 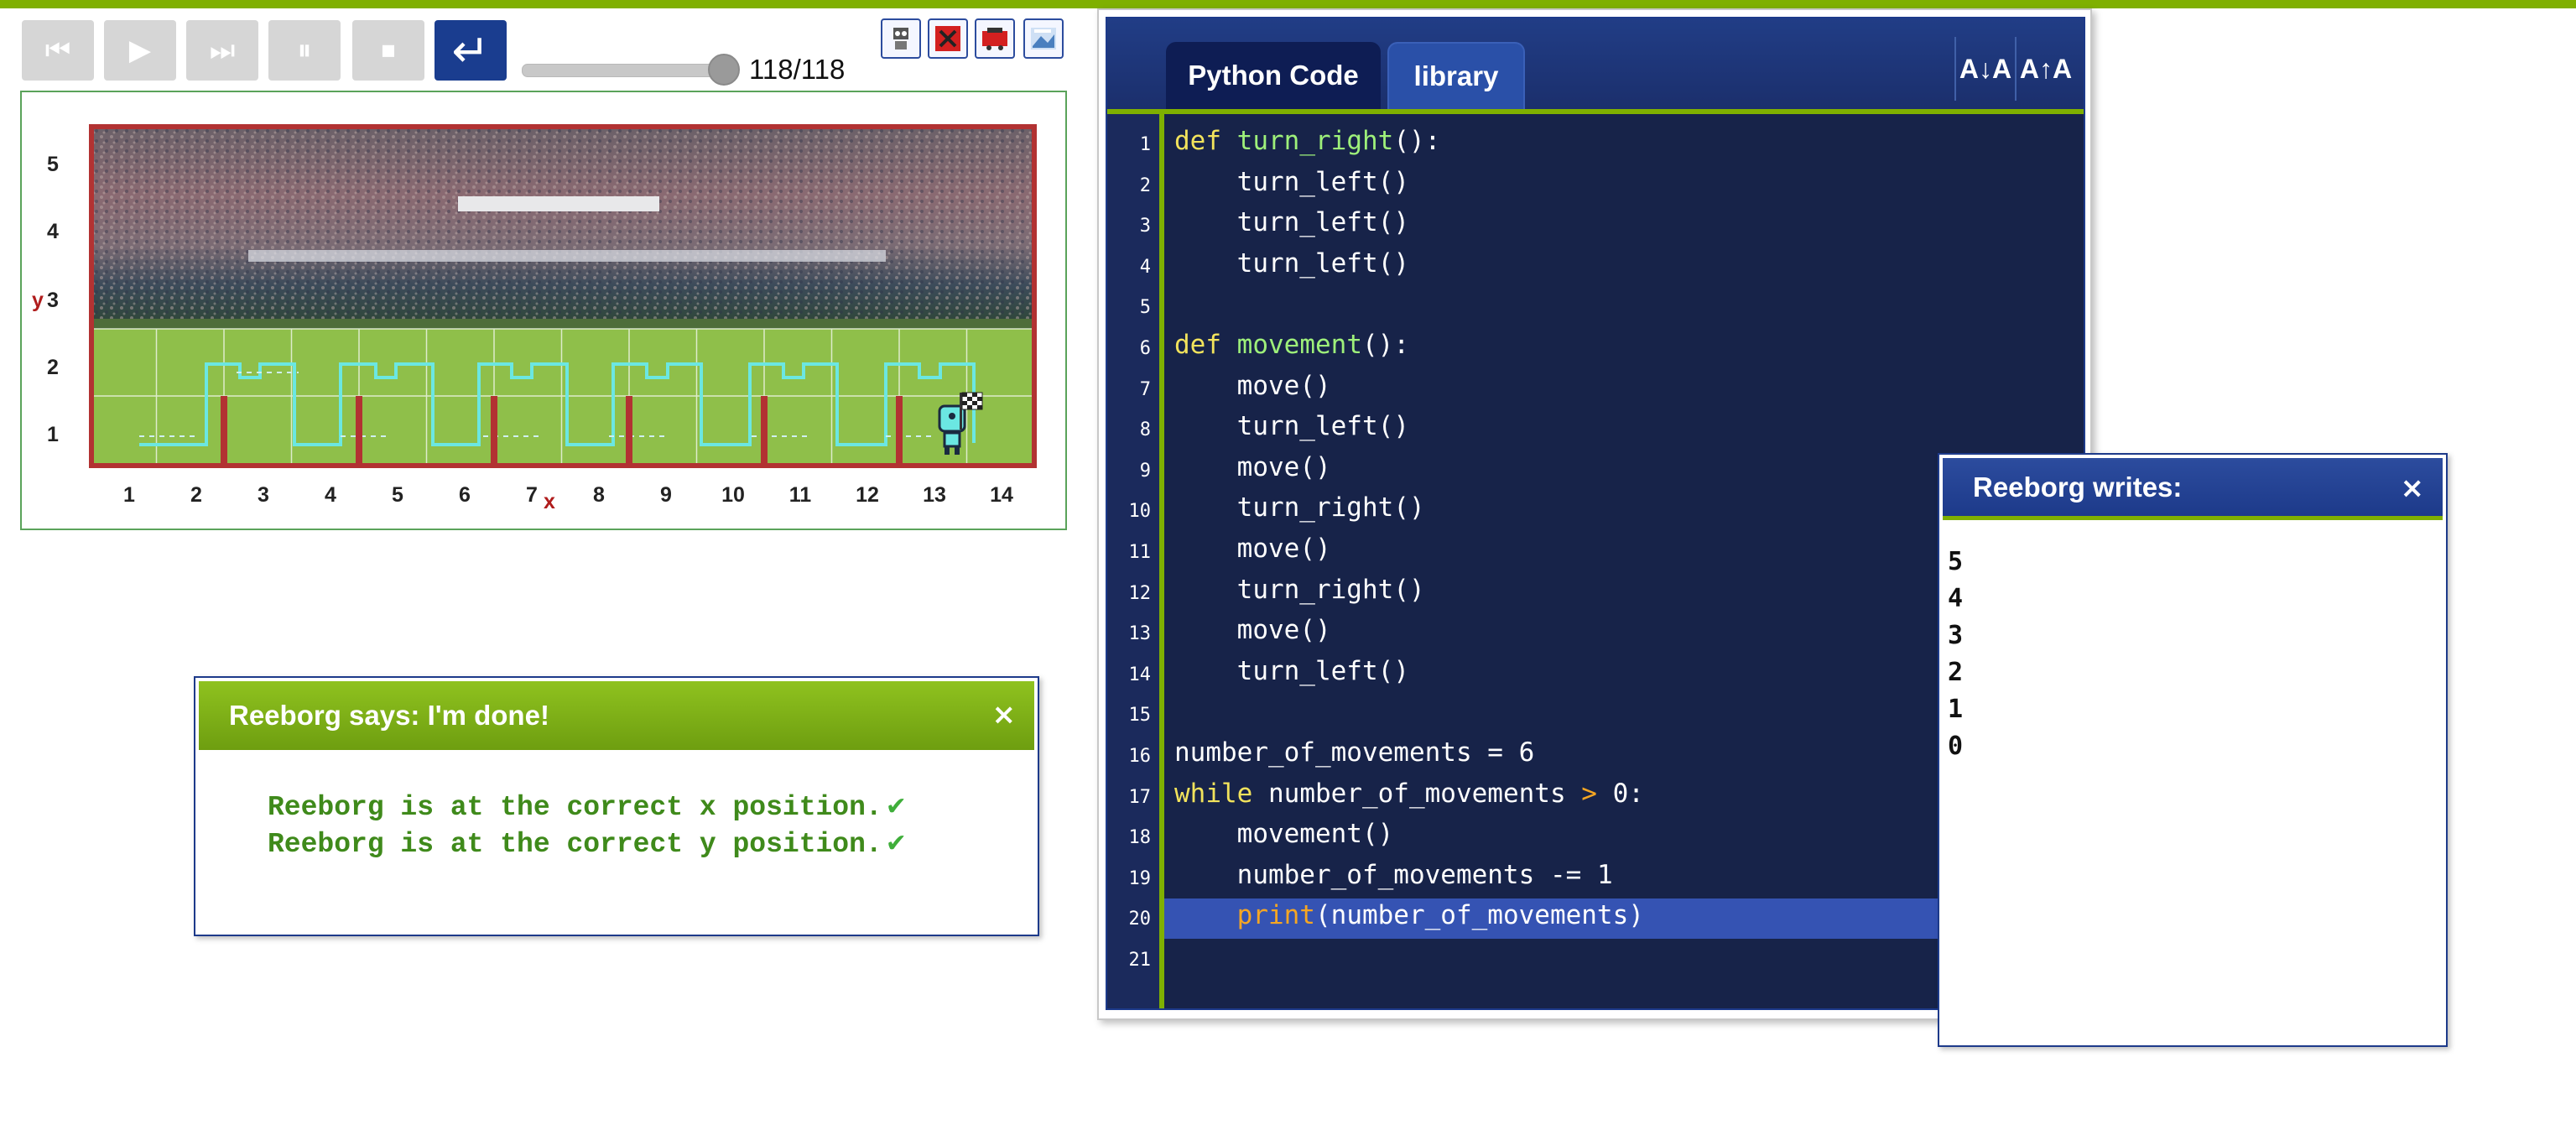 I want to click on done-message-x: Reeborg is at the correct x position. ✔, so click(x=587, y=807).